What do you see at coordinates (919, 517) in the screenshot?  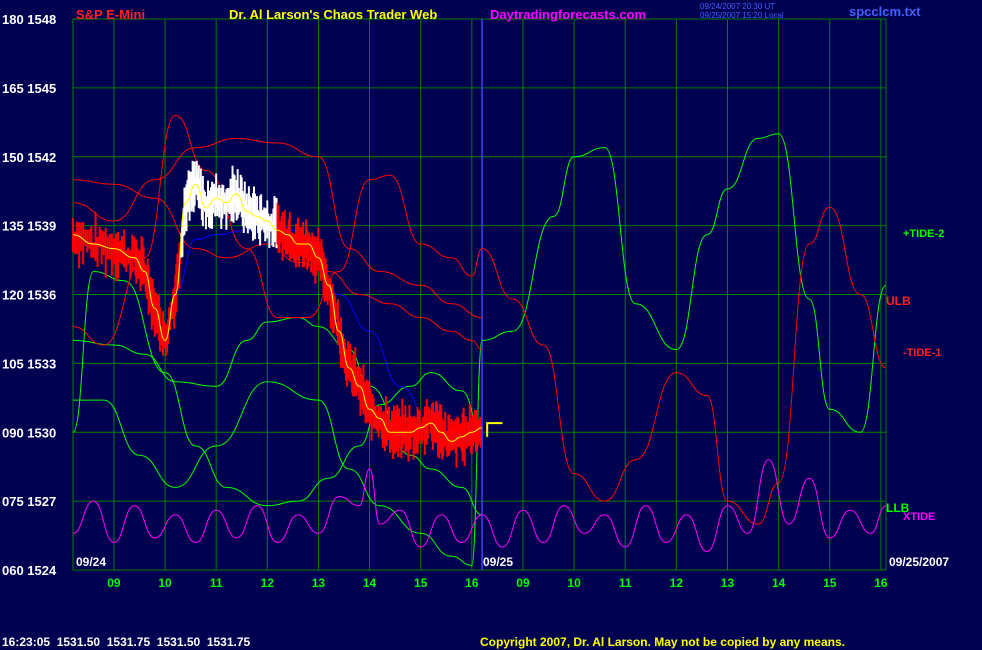 I see `legend-xtide: XTIDE` at bounding box center [919, 517].